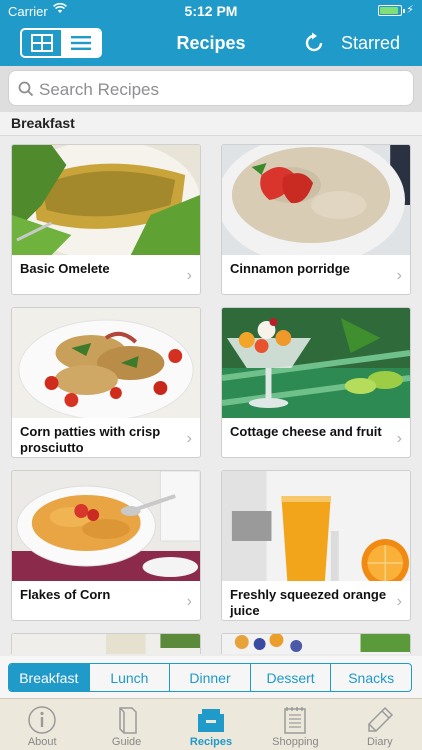 This screenshot has width=422, height=750. I want to click on recipe-photo-corn-patties, so click(106, 363).